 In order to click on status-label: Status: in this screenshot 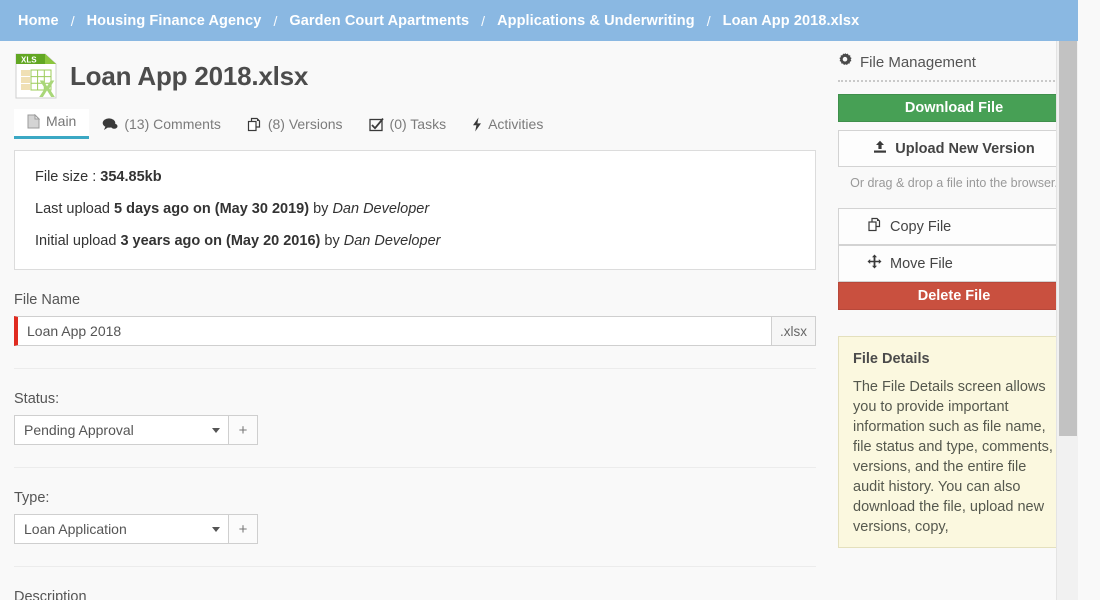, I will do `click(37, 399)`.